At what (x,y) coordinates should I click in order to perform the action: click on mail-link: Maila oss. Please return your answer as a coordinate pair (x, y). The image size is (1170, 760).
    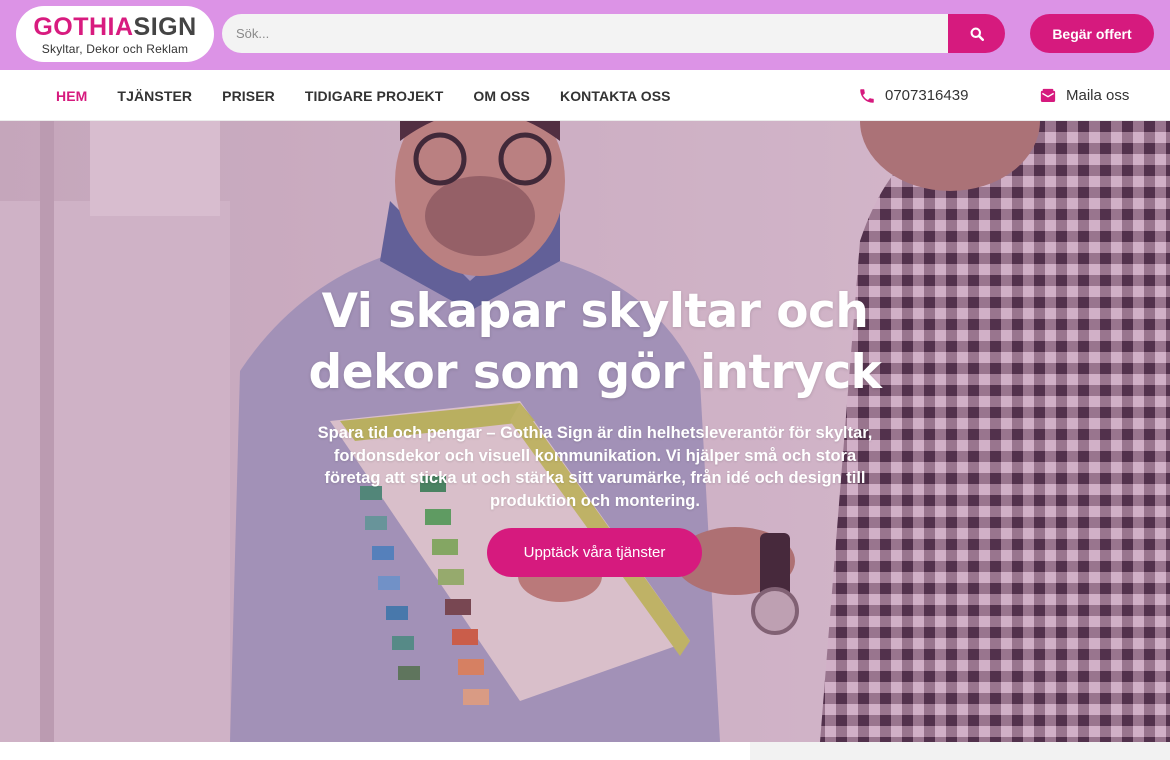
    Looking at the image, I should click on (1084, 95).